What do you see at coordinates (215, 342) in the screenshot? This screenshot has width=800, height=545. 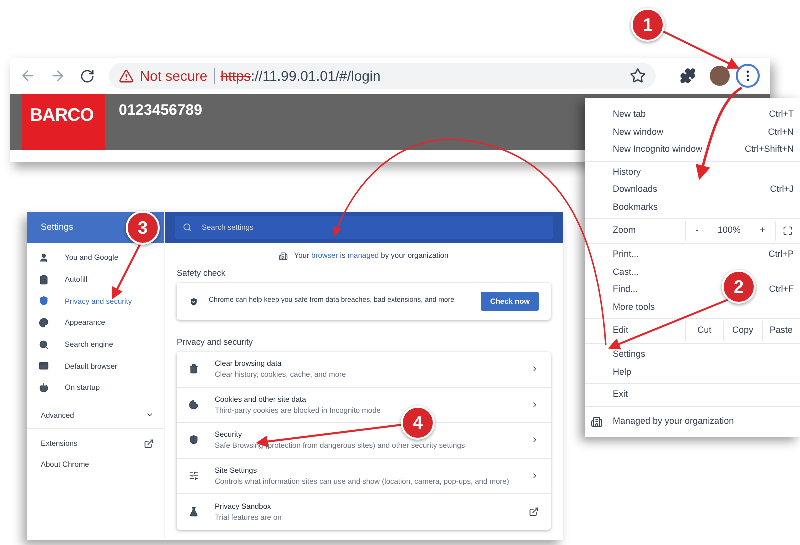 I see `section-heading: Privacy and security` at bounding box center [215, 342].